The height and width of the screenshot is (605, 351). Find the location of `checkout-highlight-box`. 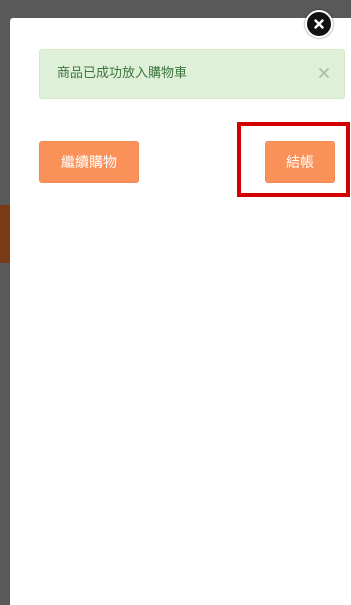

checkout-highlight-box is located at coordinates (293, 159).